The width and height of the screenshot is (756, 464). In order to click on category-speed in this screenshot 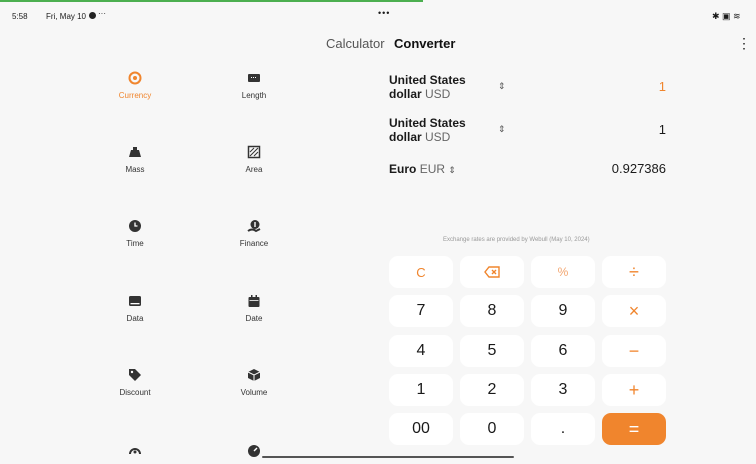, I will do `click(135, 454)`.